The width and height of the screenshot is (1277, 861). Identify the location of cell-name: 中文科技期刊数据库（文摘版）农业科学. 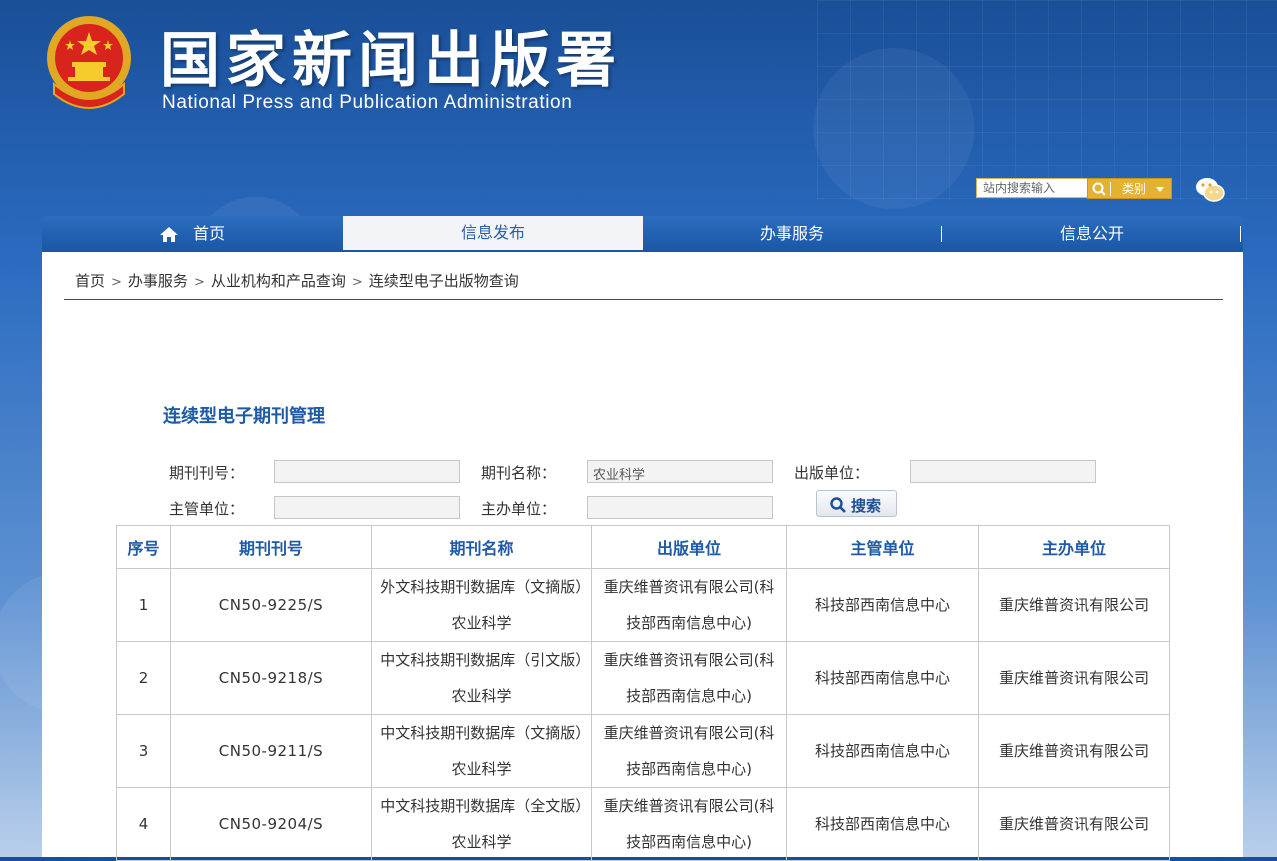
(481, 751).